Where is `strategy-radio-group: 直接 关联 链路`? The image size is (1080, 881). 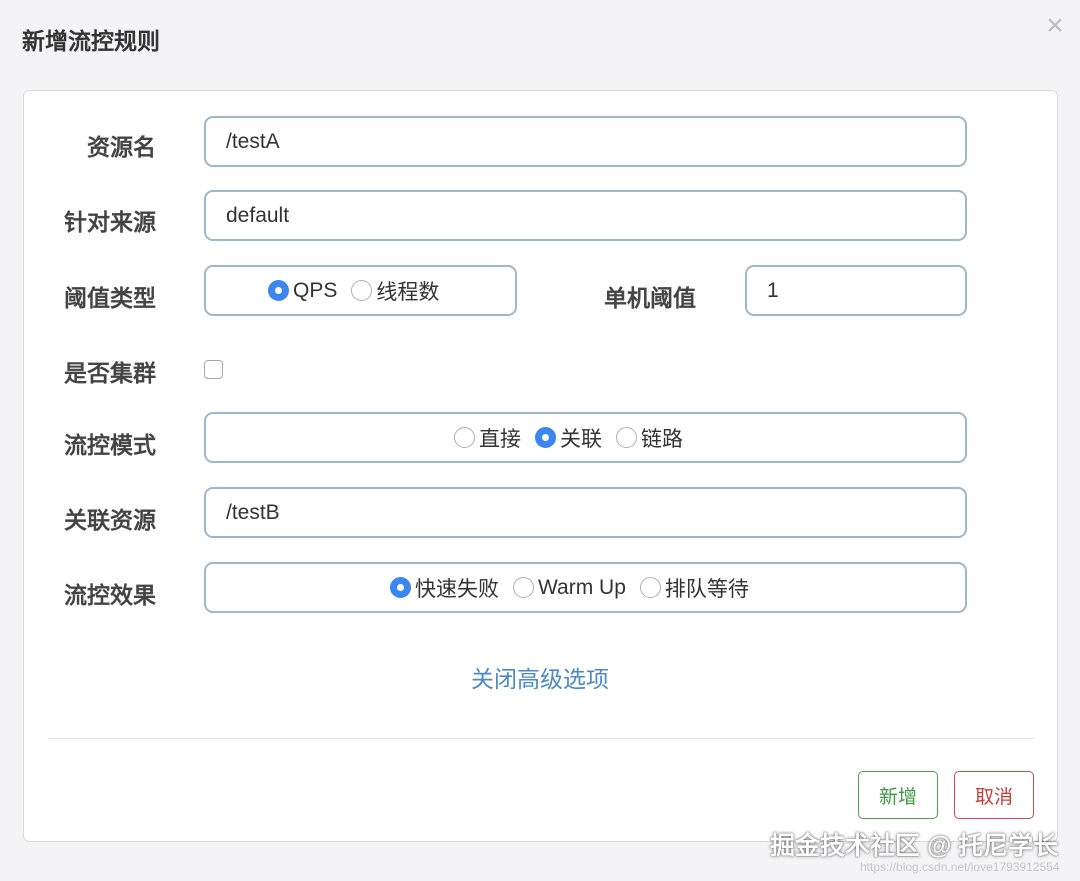 strategy-radio-group: 直接 关联 链路 is located at coordinates (585, 437).